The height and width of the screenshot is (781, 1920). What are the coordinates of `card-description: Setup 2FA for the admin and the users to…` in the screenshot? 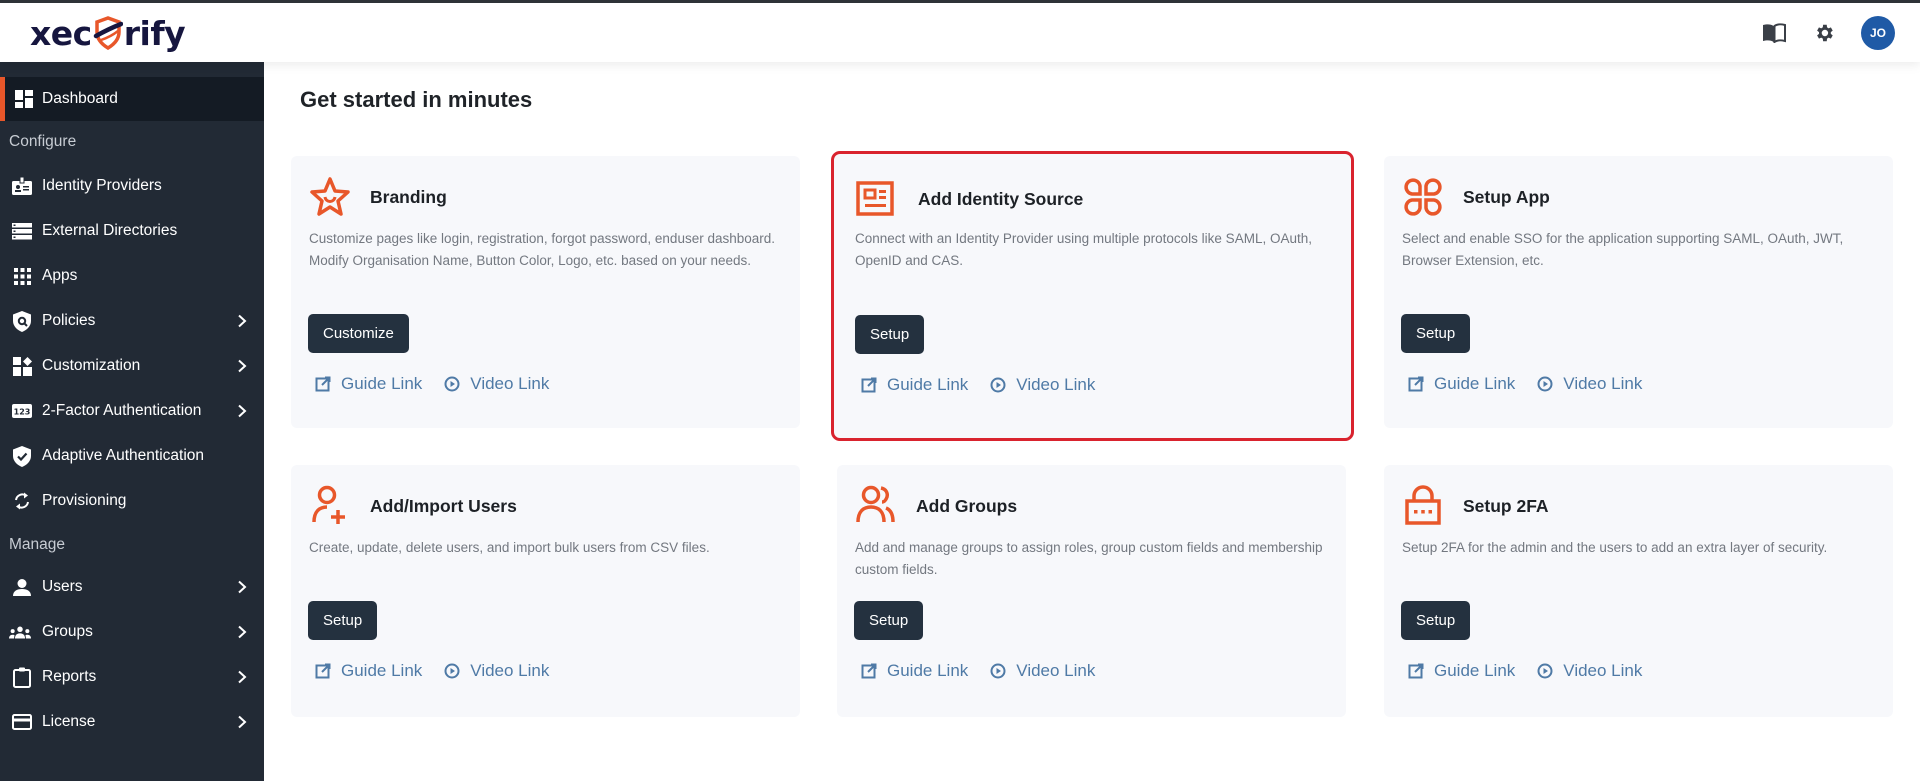 It's located at (1615, 547).